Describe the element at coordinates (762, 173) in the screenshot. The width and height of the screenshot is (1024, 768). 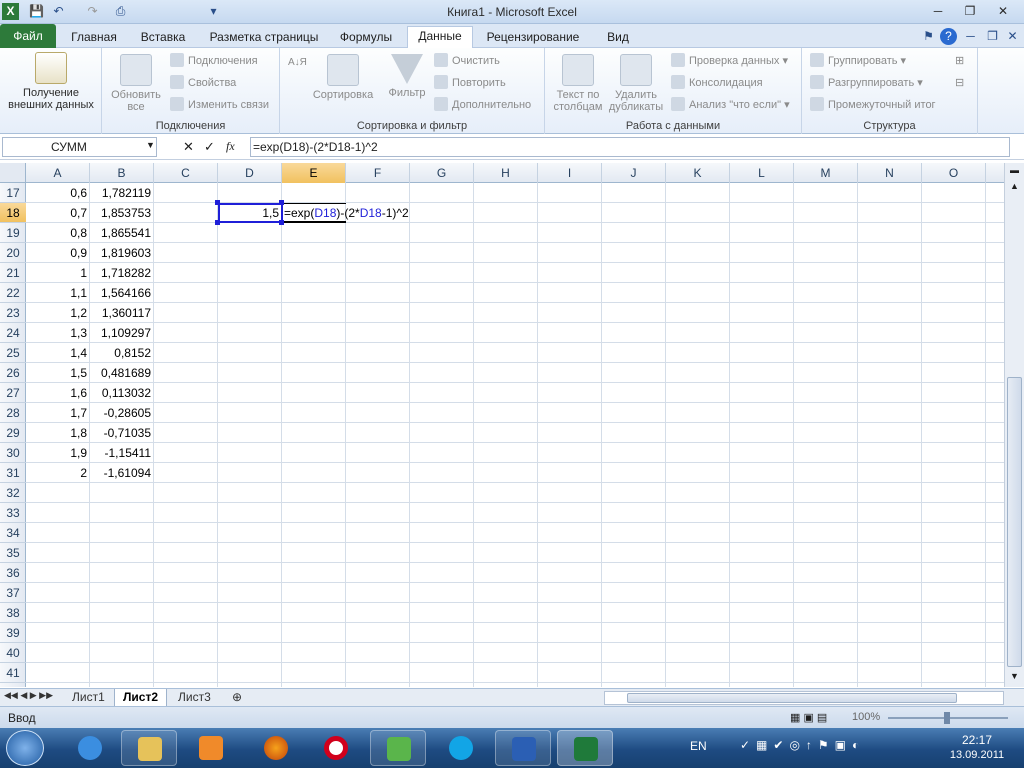
I see `column-header: L` at that location.